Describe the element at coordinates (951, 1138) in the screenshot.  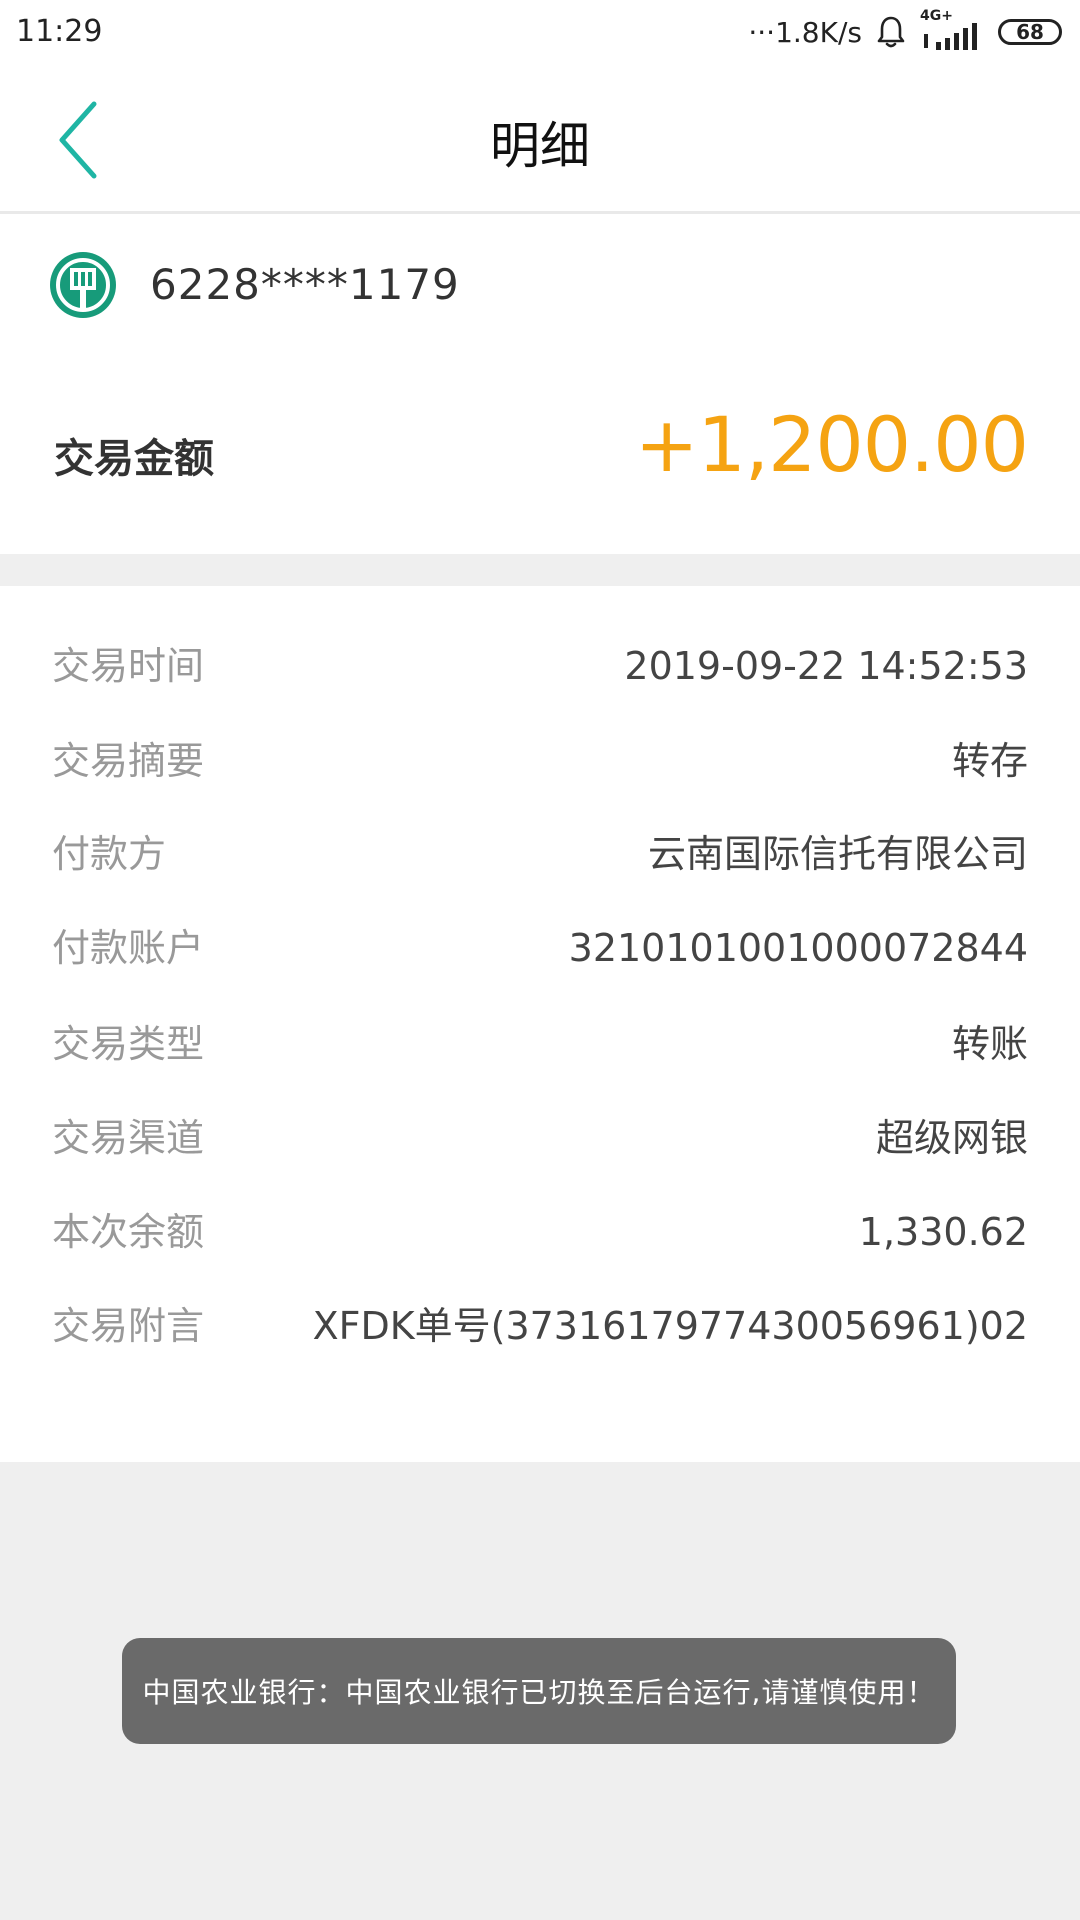
I see `detail-value: 超级网银` at that location.